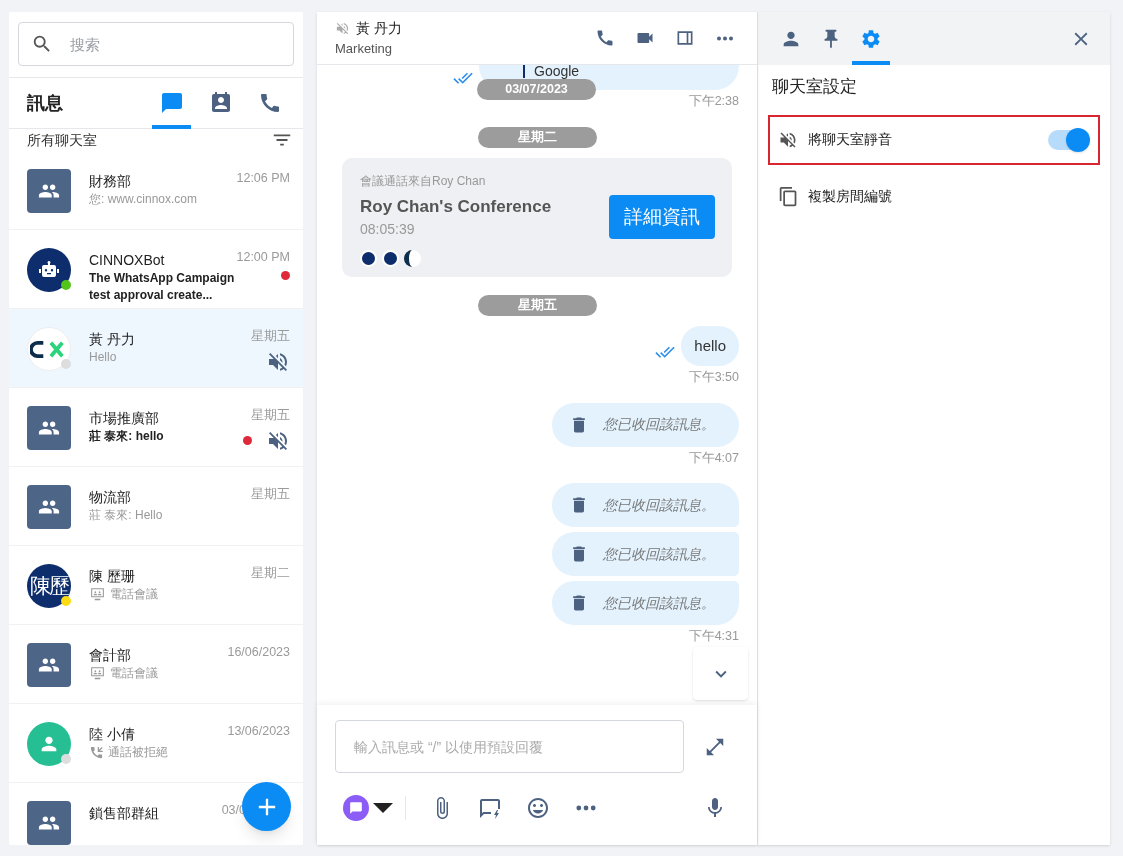  Describe the element at coordinates (412, 259) in the screenshot. I see `participant-logo` at that location.